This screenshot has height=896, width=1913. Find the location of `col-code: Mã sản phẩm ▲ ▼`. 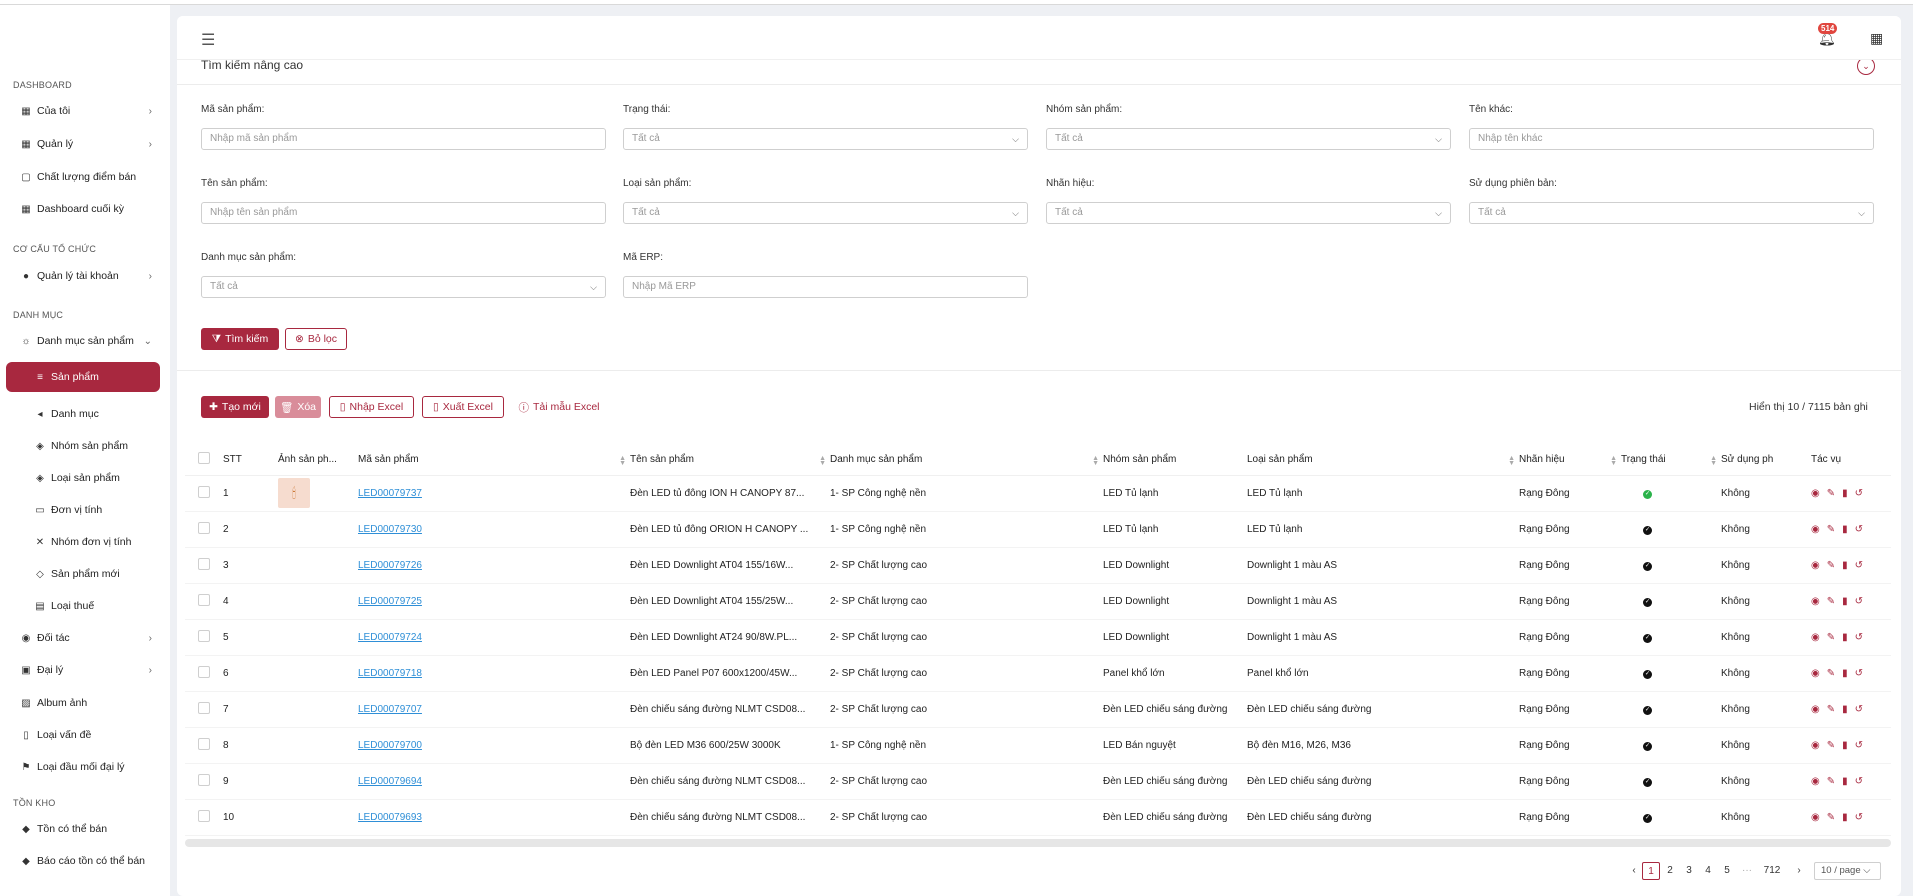

col-code: Mã sản phẩm ▲ ▼ is located at coordinates (494, 460).